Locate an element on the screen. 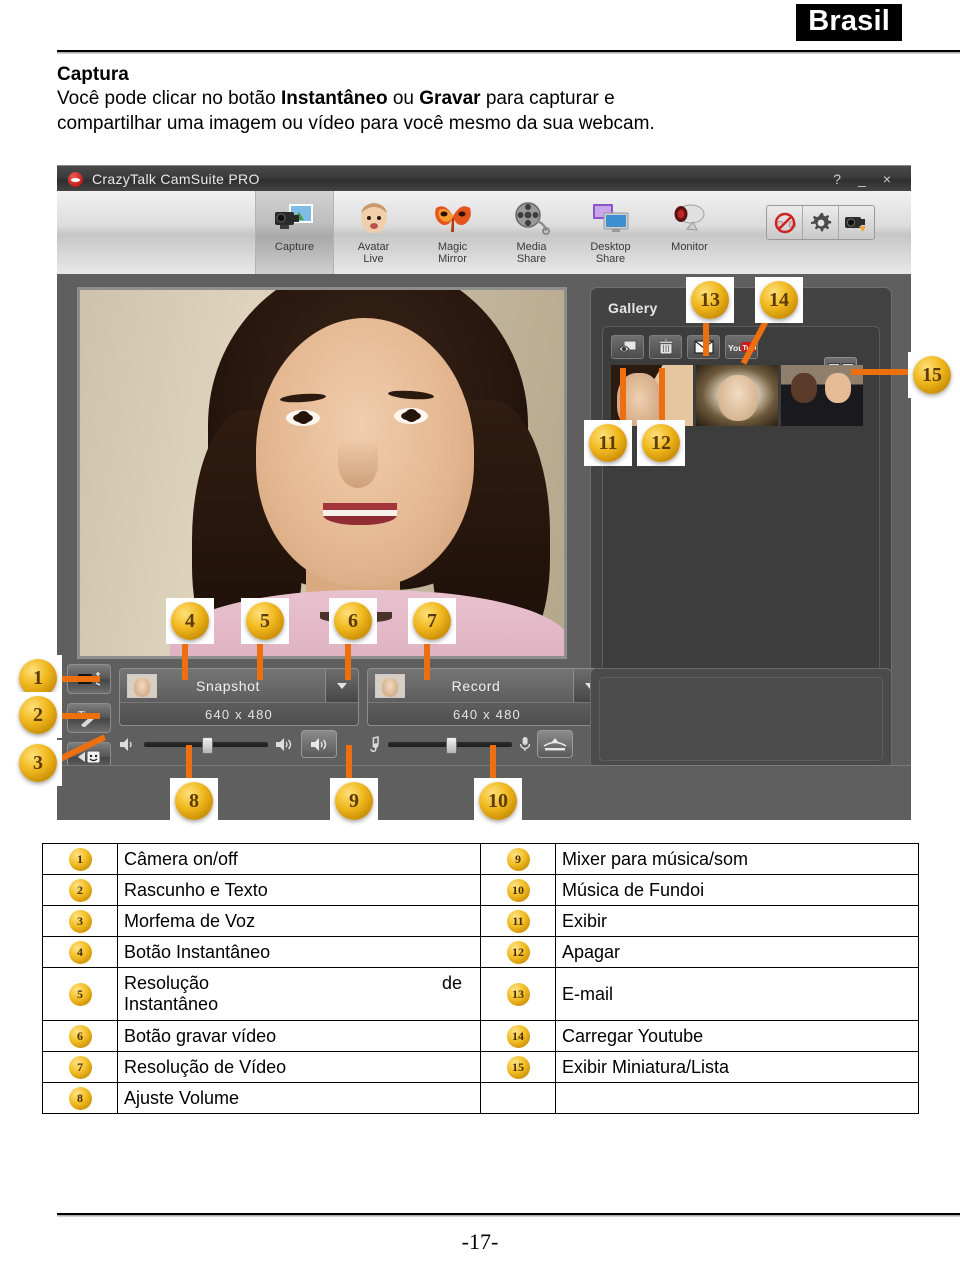  ribbon-item-desktop-share: Desktop Share is located at coordinates (610, 232).